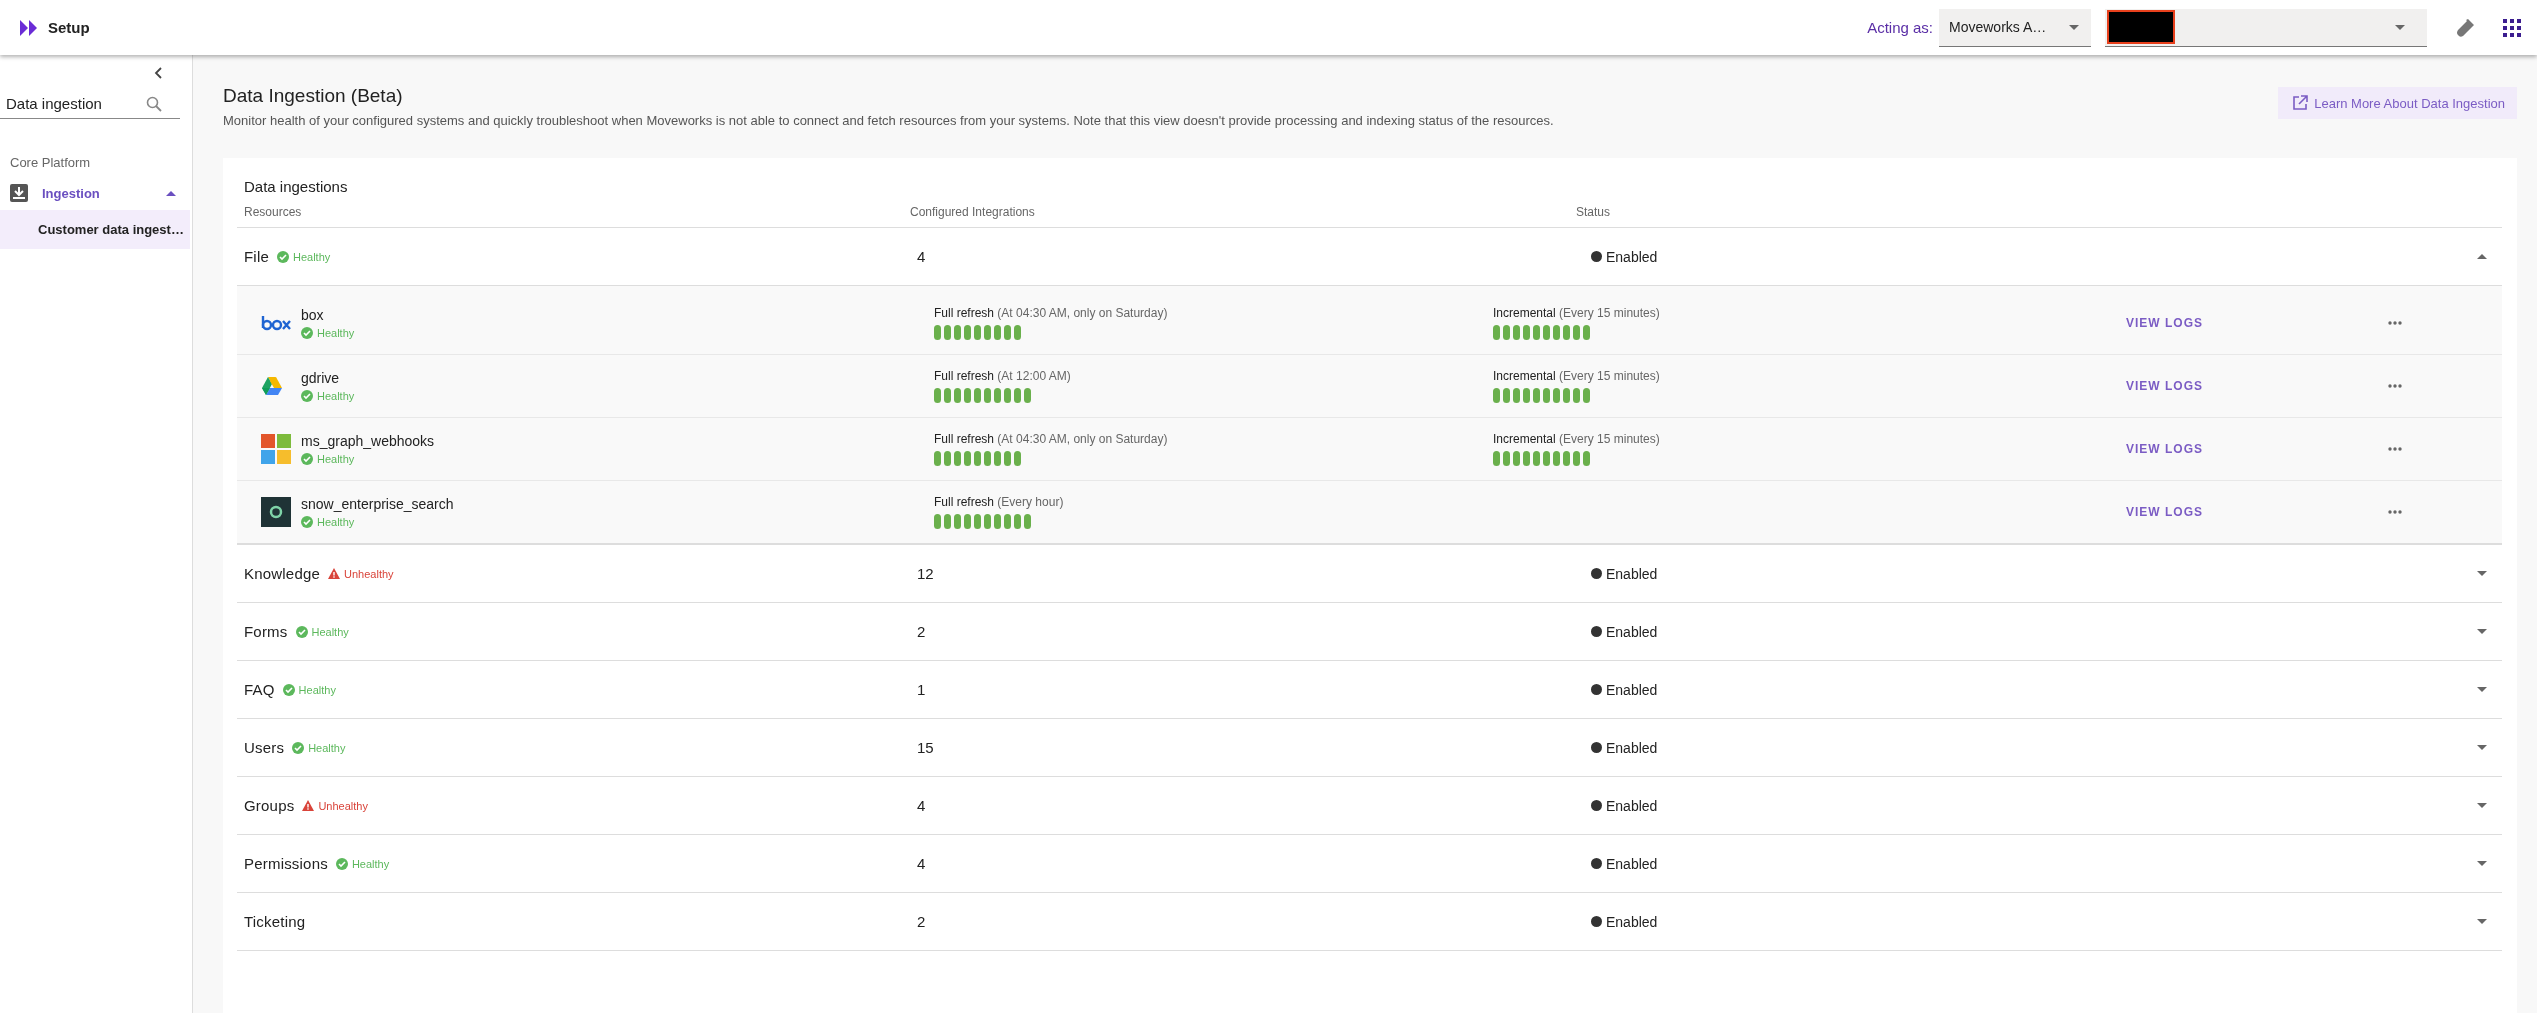 The height and width of the screenshot is (1013, 2537). Describe the element at coordinates (95, 186) in the screenshot. I see `nav-item: Ingestion` at that location.